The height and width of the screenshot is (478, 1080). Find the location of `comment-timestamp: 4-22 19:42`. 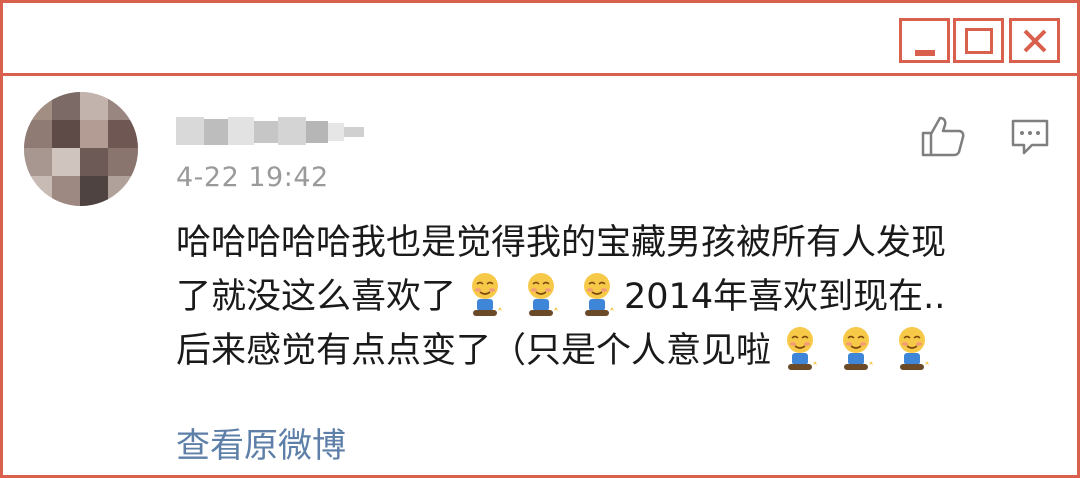

comment-timestamp: 4-22 19:42 is located at coordinates (252, 177).